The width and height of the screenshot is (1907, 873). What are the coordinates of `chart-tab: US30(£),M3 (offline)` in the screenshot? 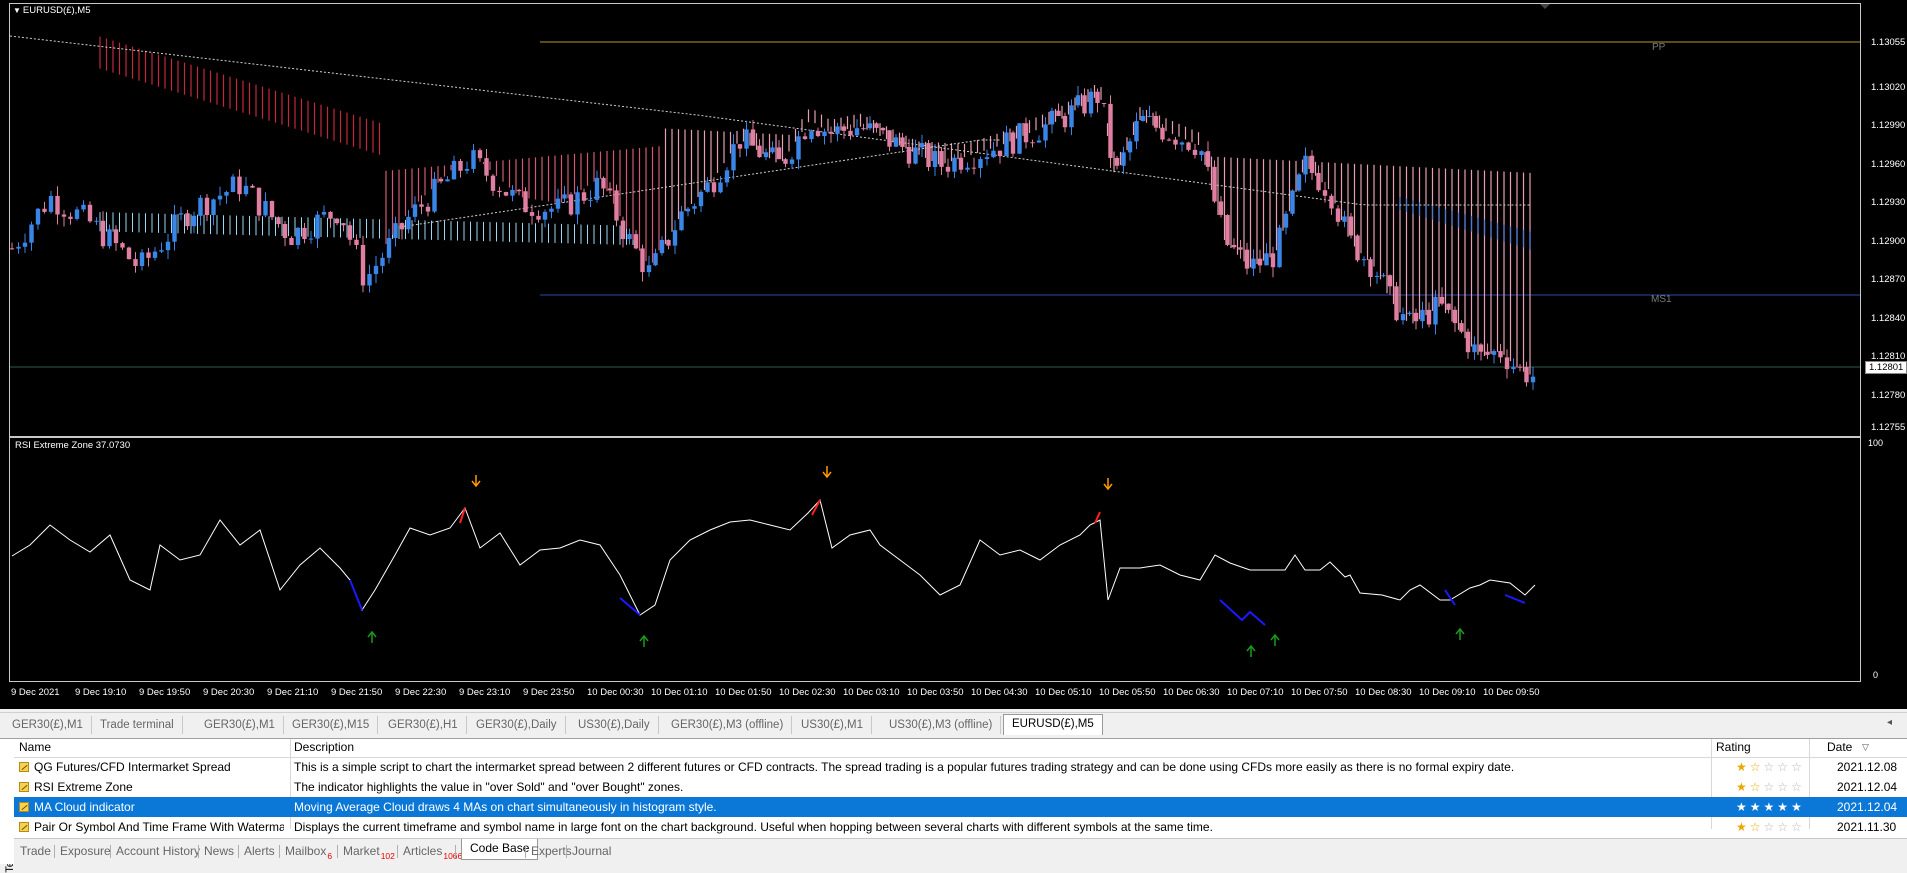 It's located at (941, 725).